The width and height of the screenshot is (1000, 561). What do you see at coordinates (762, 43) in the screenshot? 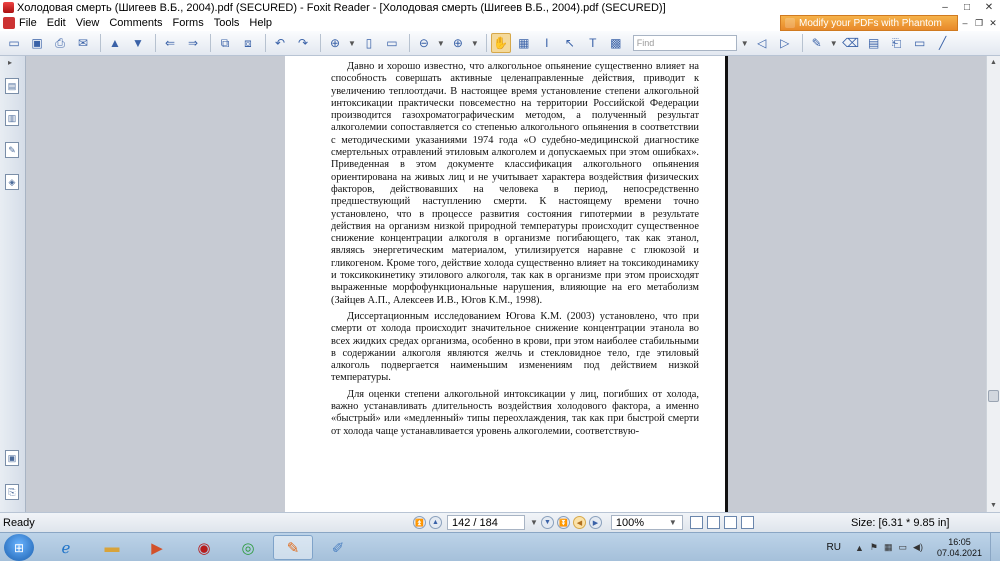
I see `find-previous-icon: ◁` at bounding box center [762, 43].